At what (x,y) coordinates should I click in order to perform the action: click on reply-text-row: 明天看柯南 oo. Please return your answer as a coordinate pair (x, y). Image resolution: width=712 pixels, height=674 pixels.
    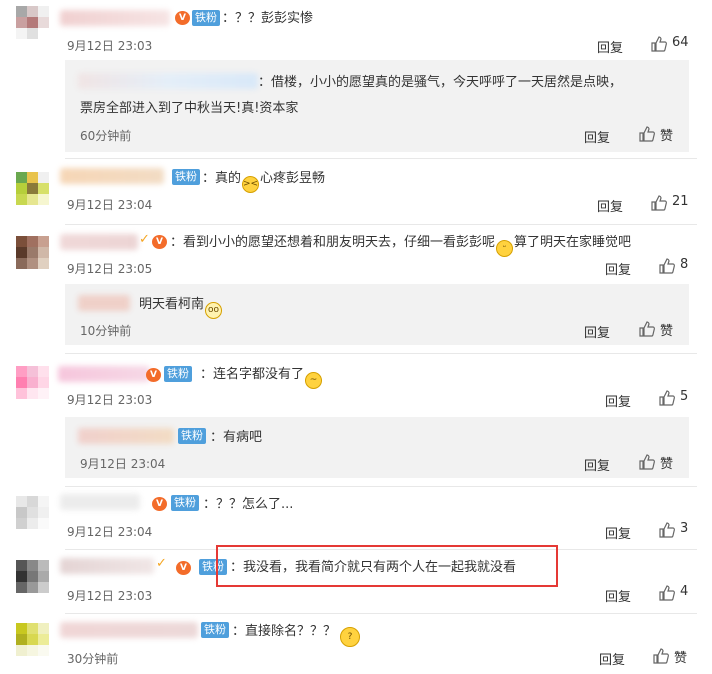
    Looking at the image, I should click on (181, 307).